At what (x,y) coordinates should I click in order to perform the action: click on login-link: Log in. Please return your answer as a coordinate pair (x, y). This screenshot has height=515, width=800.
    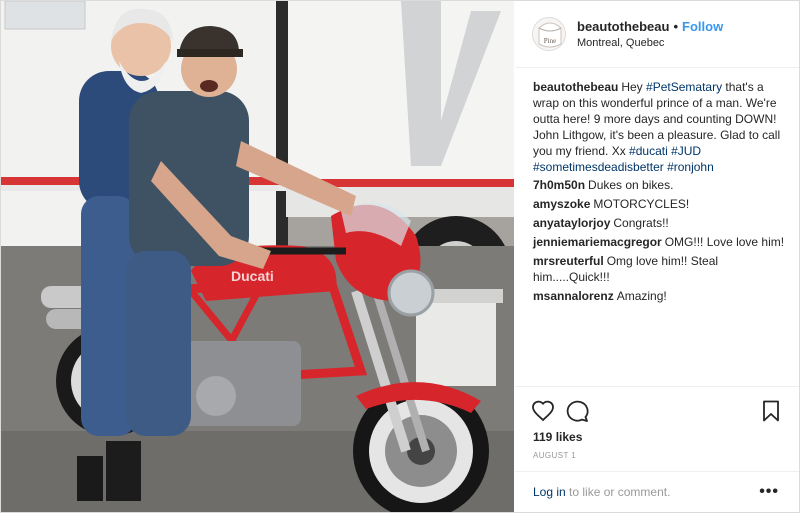
    Looking at the image, I should click on (549, 492).